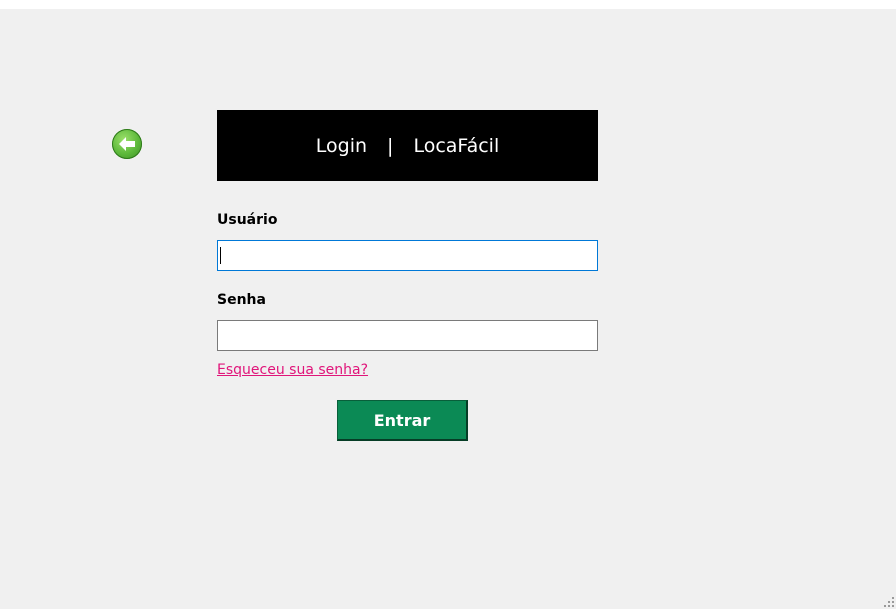 The height and width of the screenshot is (609, 896). What do you see at coordinates (220, 255) in the screenshot?
I see `text-cursor` at bounding box center [220, 255].